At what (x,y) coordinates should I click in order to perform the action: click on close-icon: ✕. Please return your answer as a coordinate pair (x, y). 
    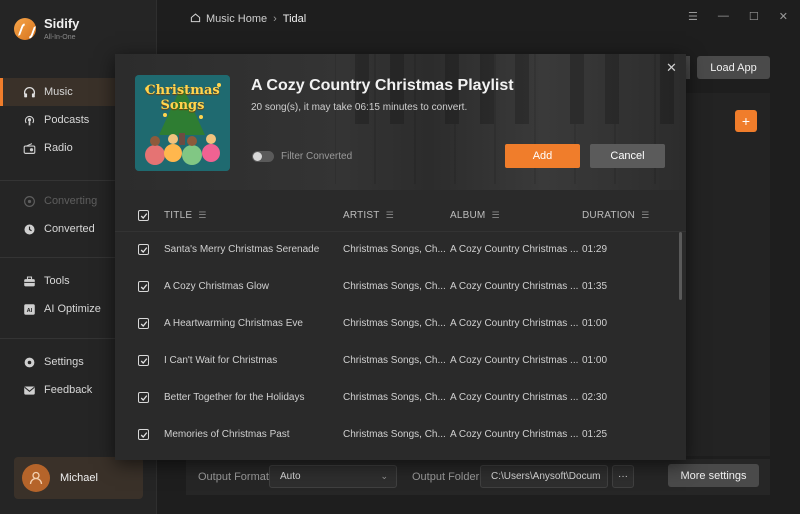
    Looking at the image, I should click on (671, 68).